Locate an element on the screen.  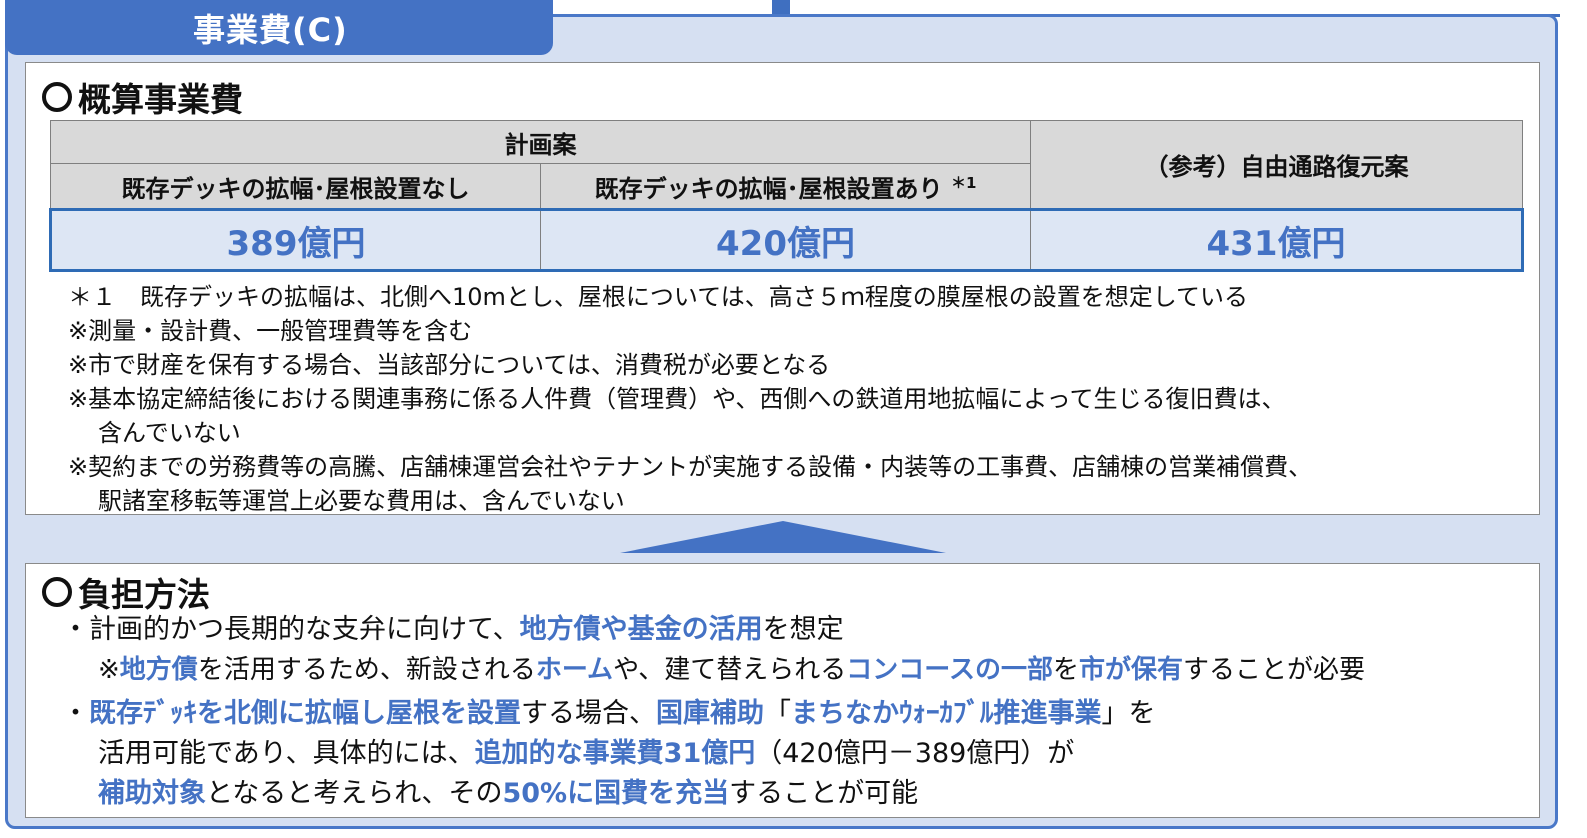
note-line: ※市で財産を保有する場合、当該部分については、消費税が必要となる is located at coordinates (449, 365).